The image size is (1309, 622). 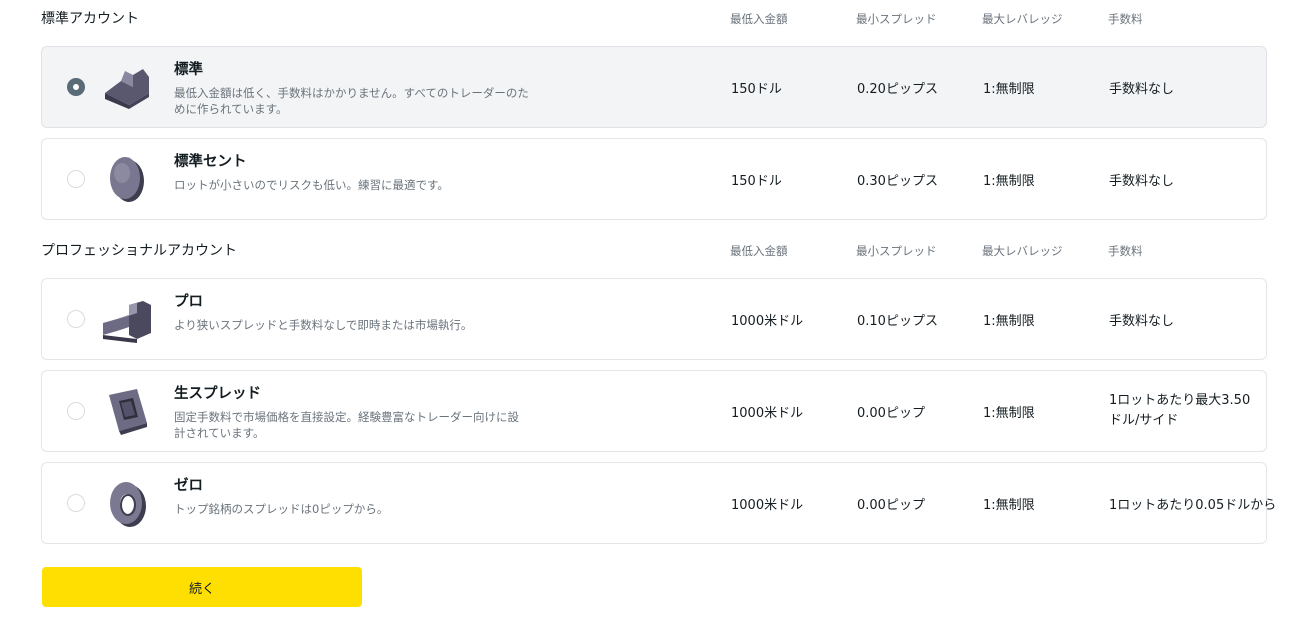 What do you see at coordinates (127, 89) in the screenshot?
I see `standard-block-icon` at bounding box center [127, 89].